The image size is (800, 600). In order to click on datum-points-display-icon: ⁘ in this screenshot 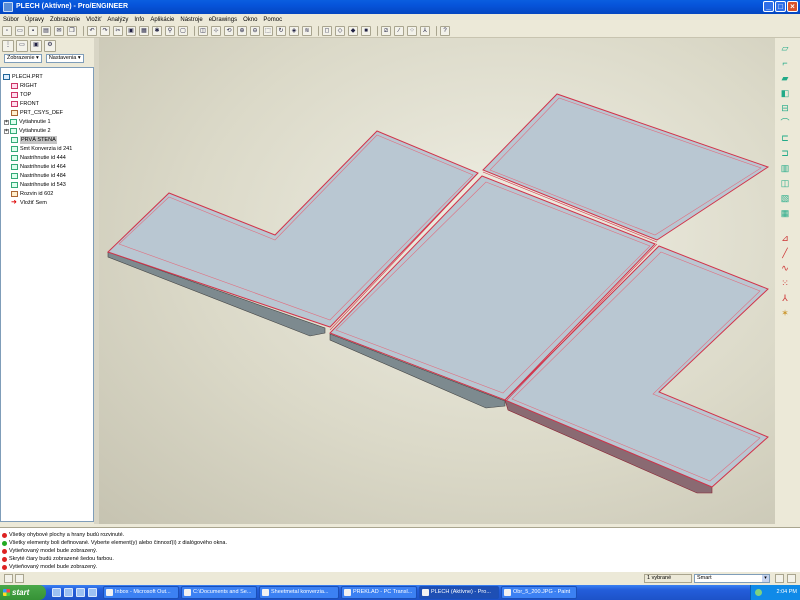, I will do `click(412, 31)`.